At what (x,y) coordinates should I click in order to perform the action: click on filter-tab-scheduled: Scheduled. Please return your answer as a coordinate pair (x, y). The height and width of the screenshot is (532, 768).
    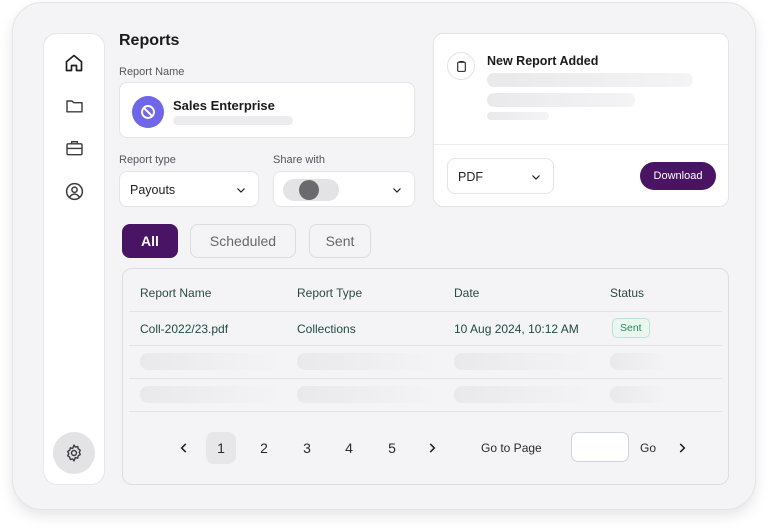
    Looking at the image, I should click on (243, 241).